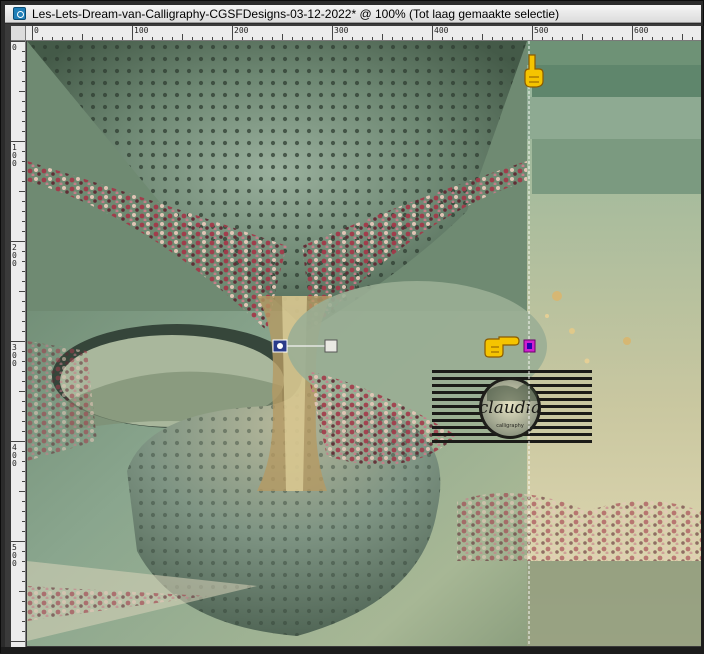 The height and width of the screenshot is (654, 704). What do you see at coordinates (363, 33) in the screenshot?
I see `horizontal-ruler: 0 100 200 300 400 500 600` at bounding box center [363, 33].